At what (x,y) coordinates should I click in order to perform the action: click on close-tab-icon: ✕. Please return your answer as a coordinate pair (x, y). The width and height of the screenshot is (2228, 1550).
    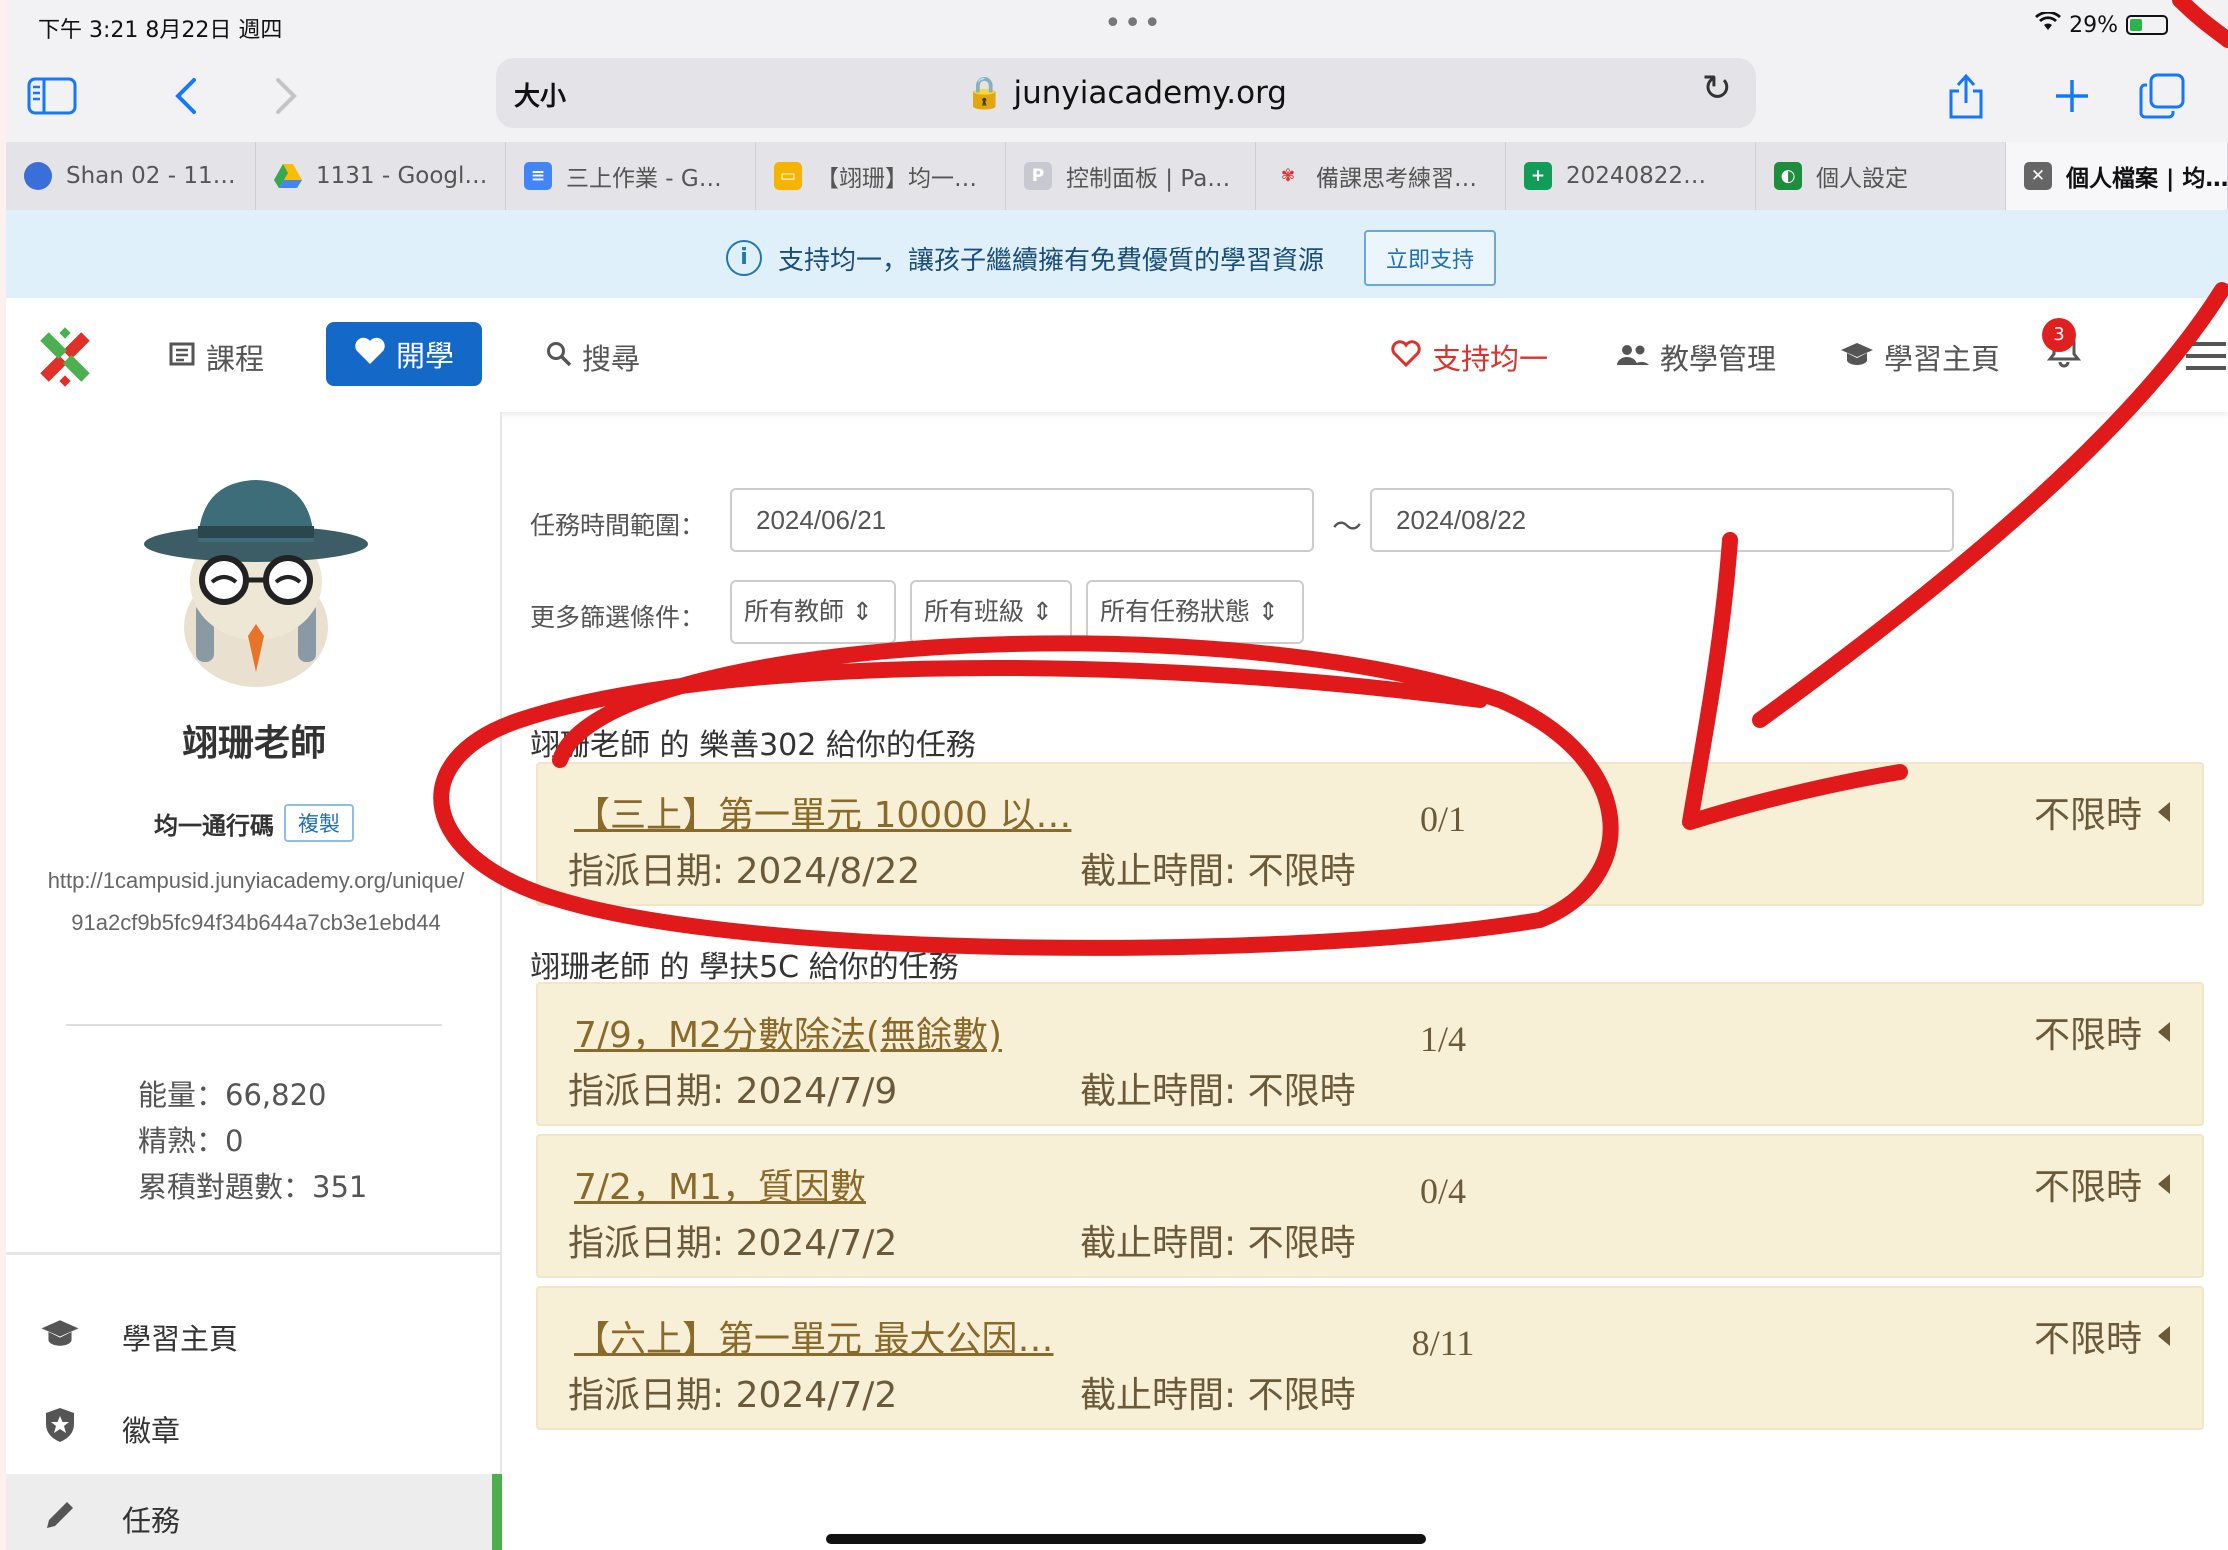
    Looking at the image, I should click on (2038, 176).